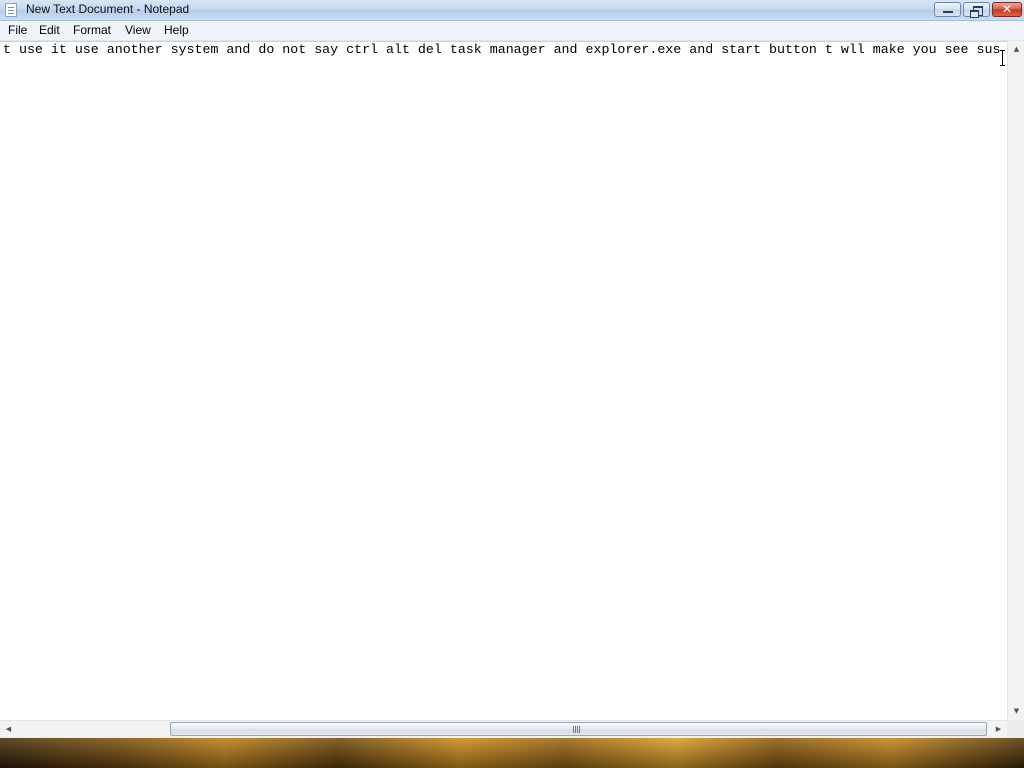 This screenshot has width=1024, height=768. I want to click on scroll-grip-icon, so click(576, 729).